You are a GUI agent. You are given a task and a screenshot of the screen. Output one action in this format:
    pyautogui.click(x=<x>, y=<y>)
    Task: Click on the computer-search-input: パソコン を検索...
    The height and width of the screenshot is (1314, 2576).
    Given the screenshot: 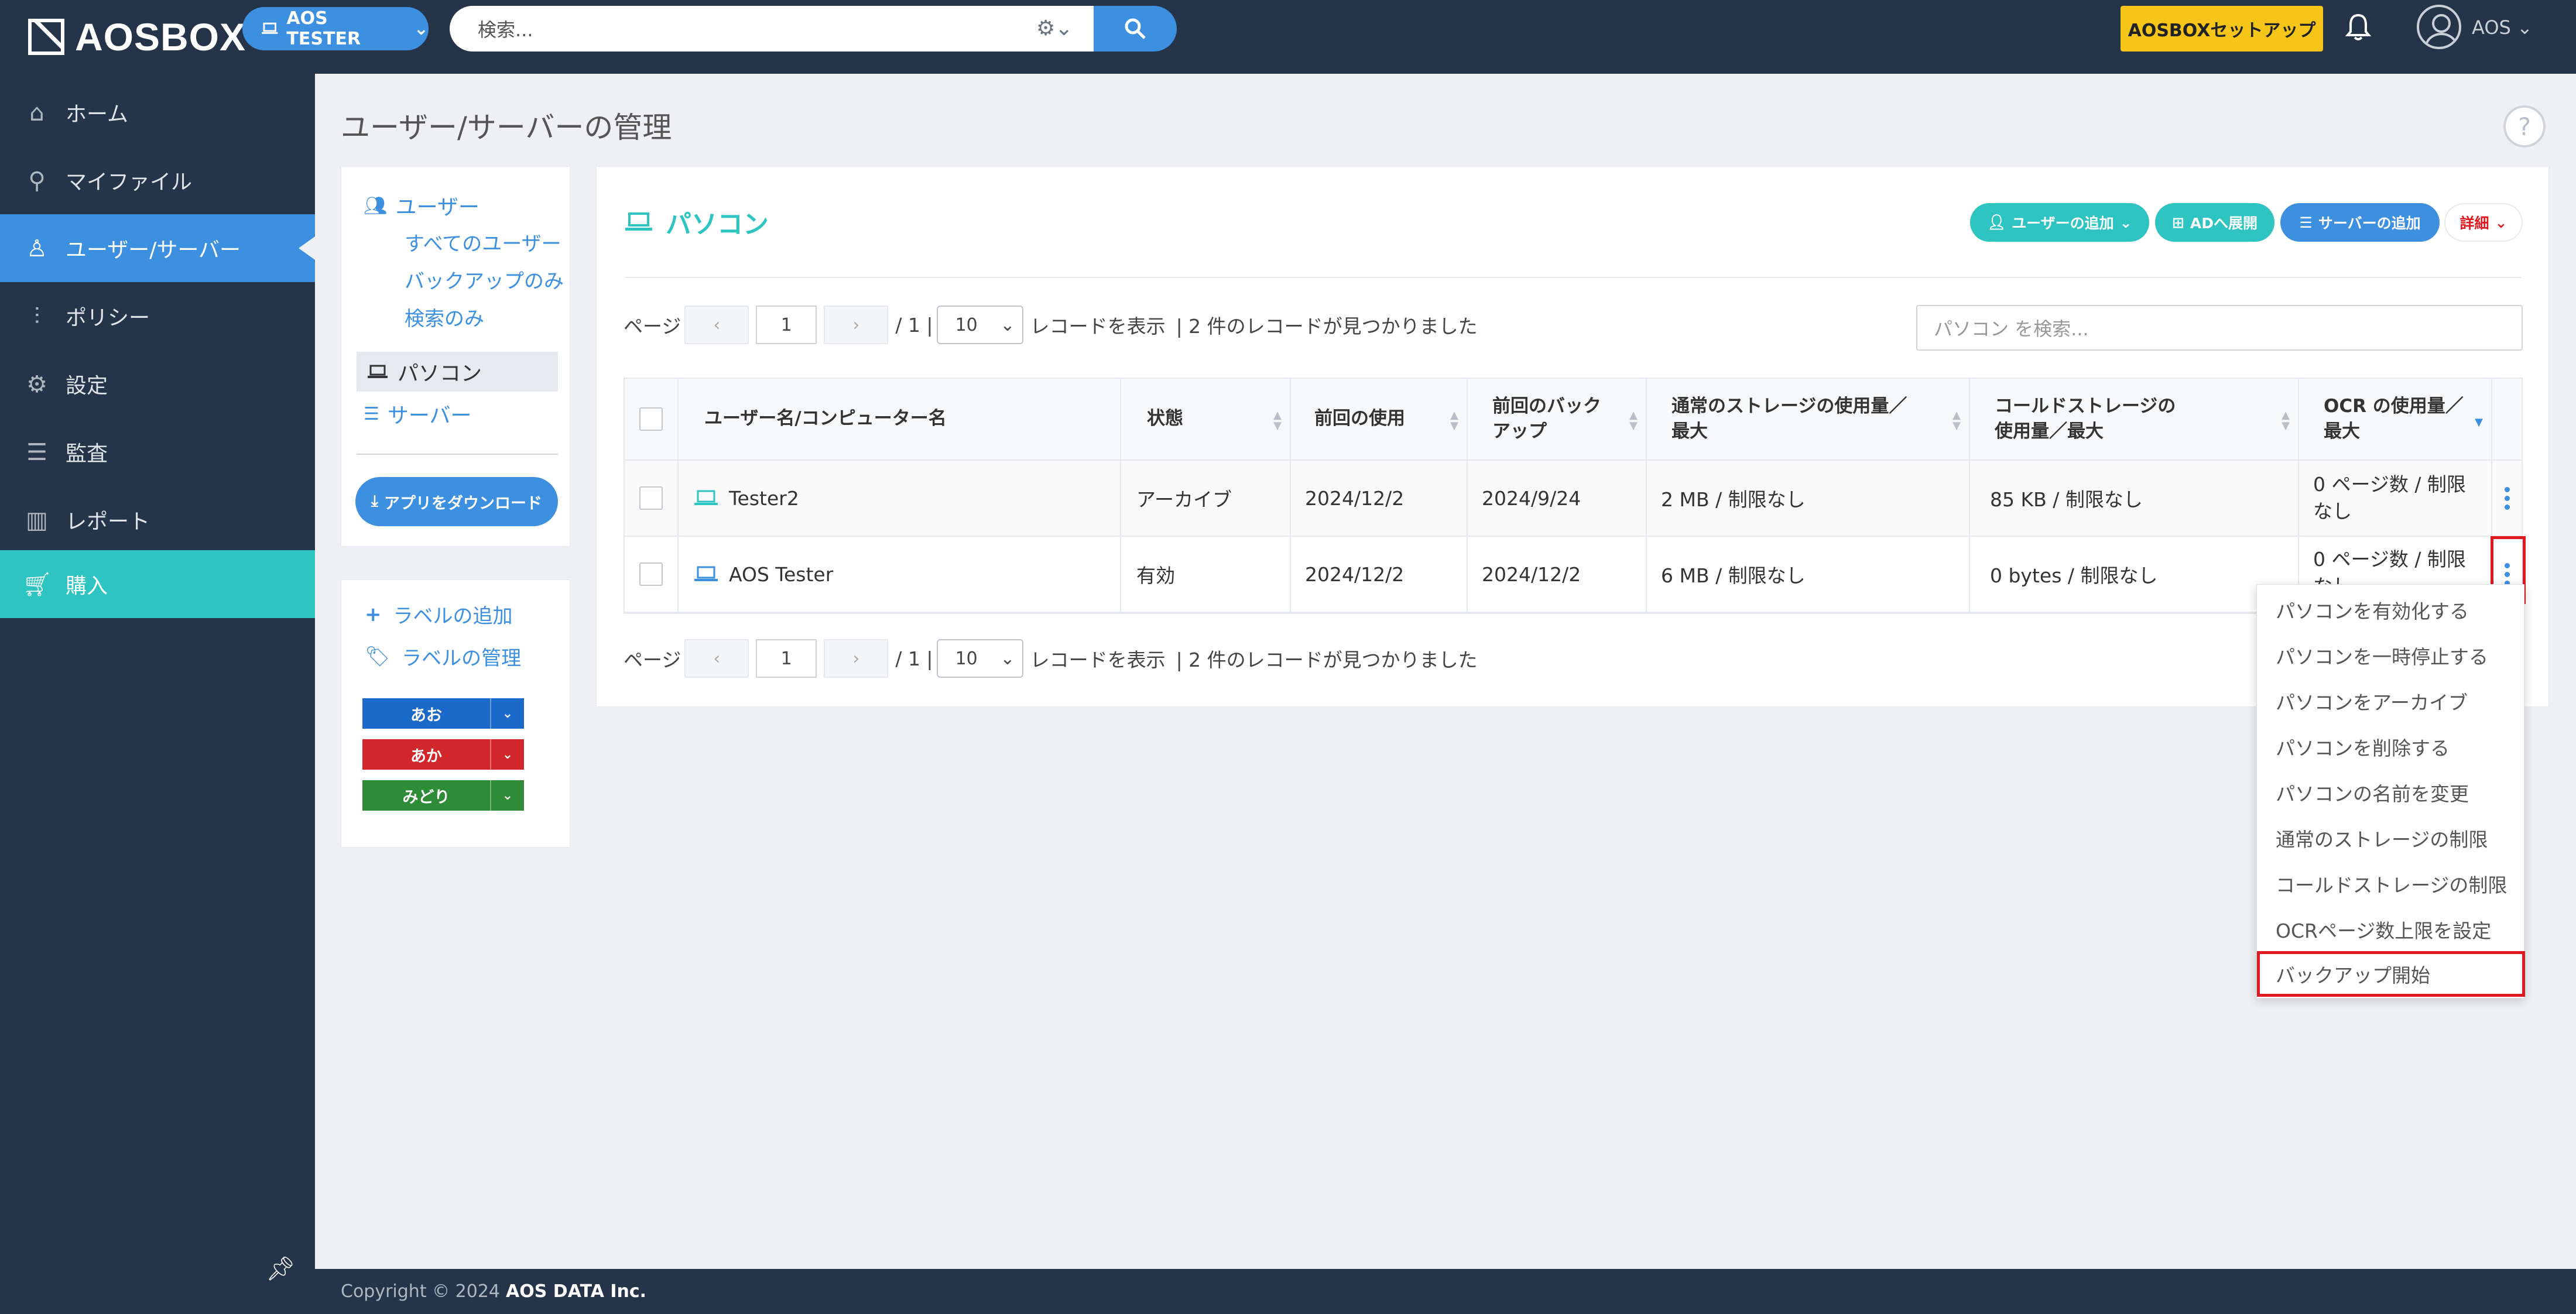 What is the action you would take?
    pyautogui.click(x=2219, y=328)
    